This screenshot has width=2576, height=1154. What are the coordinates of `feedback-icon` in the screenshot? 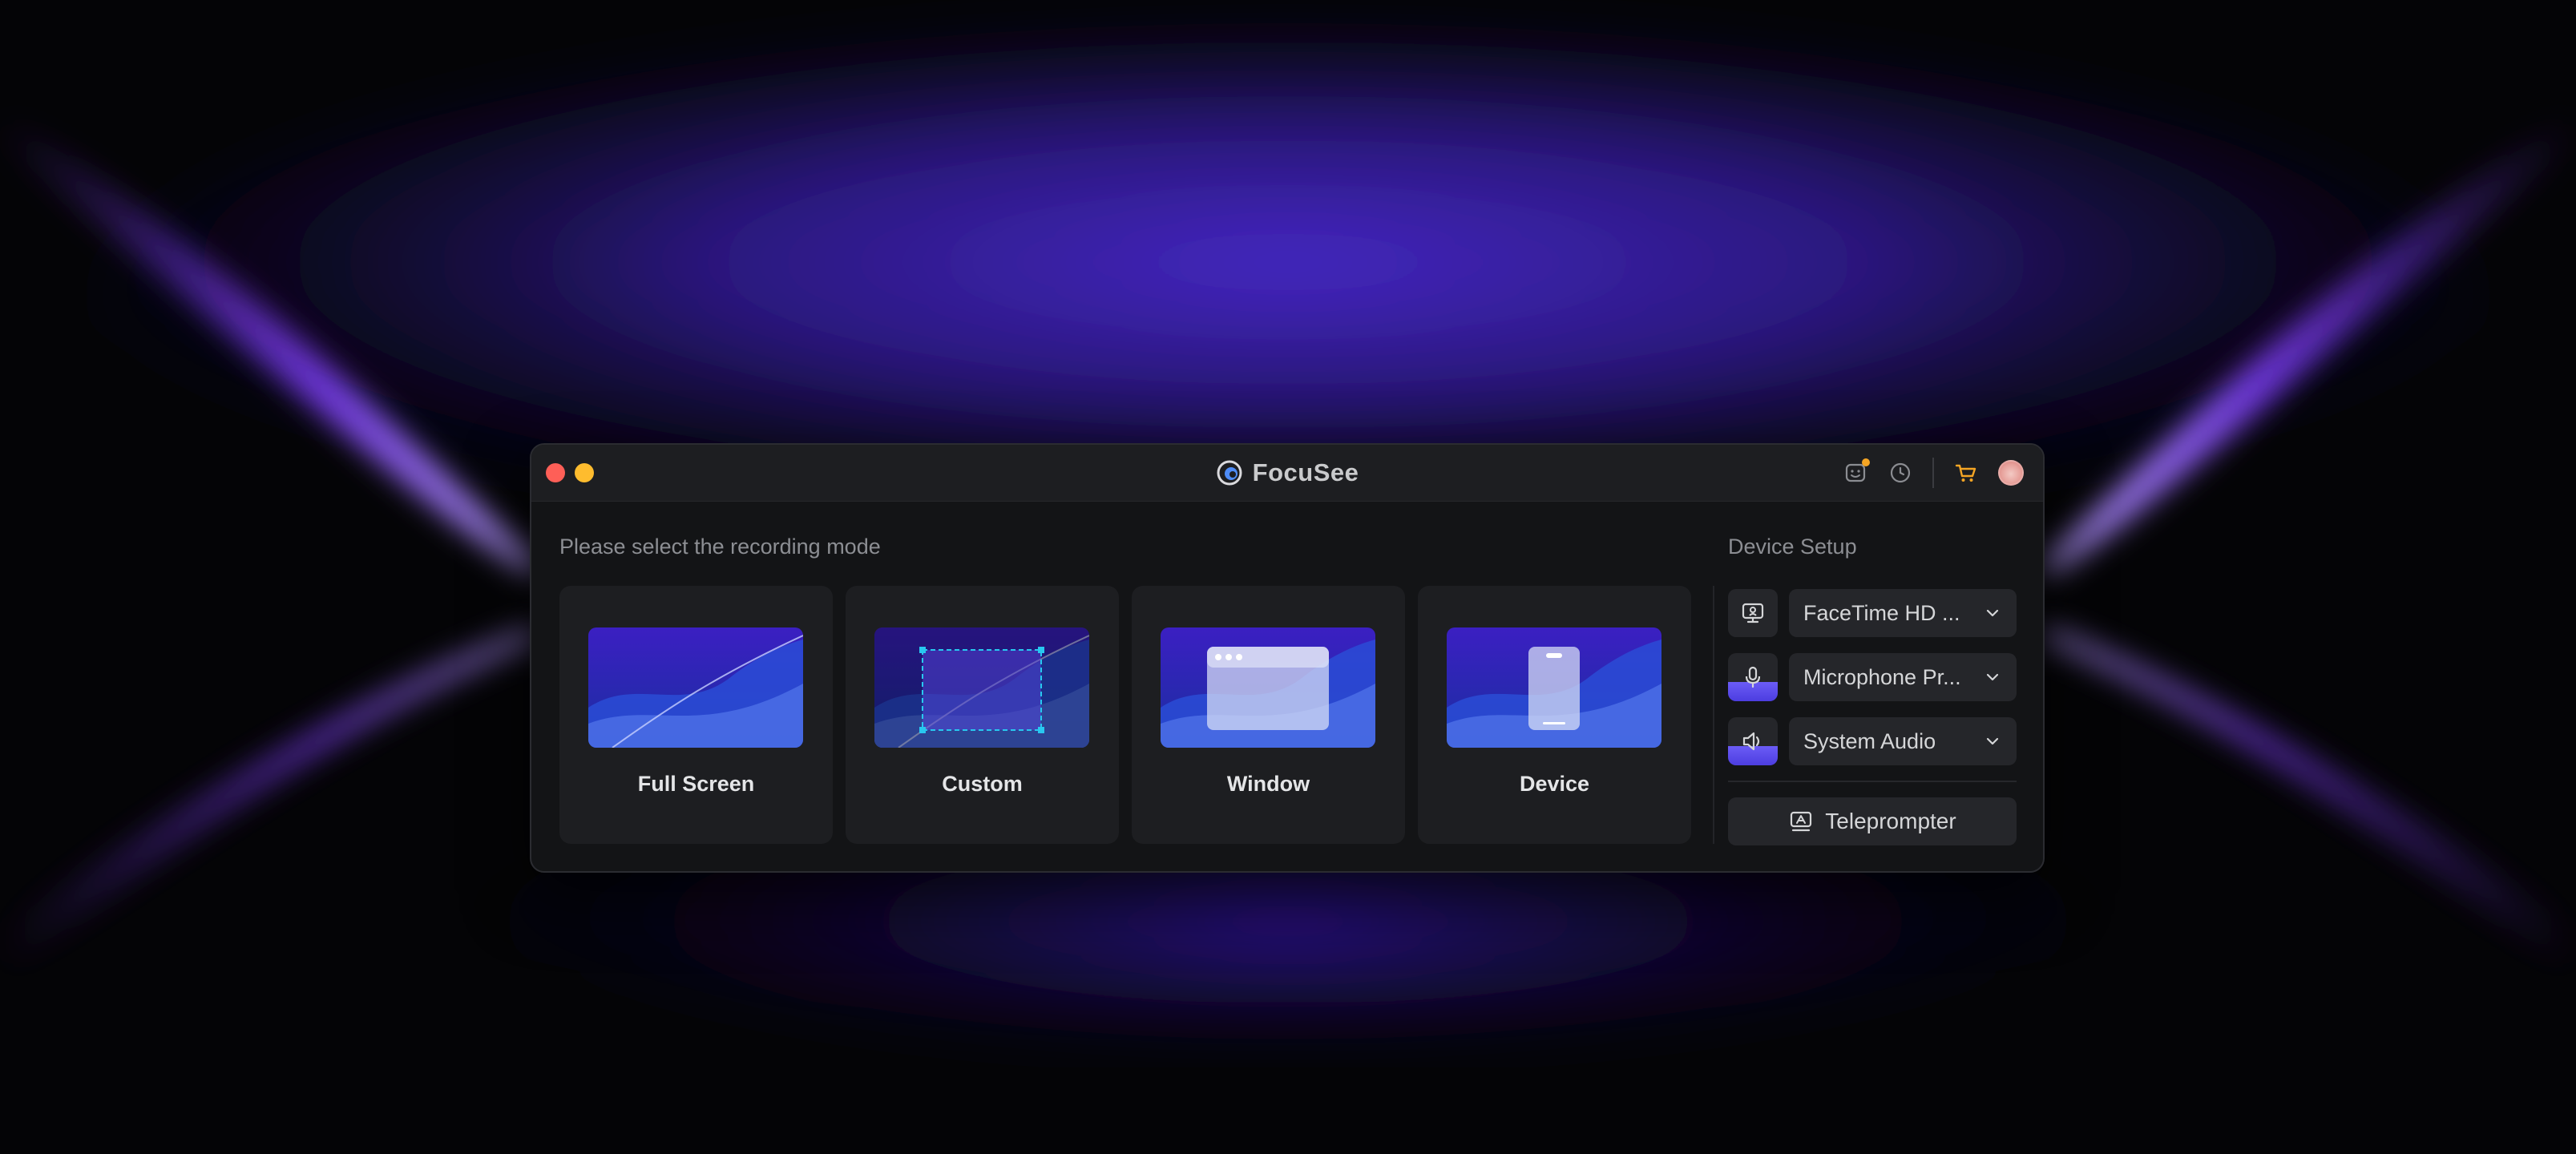 It's located at (1856, 472).